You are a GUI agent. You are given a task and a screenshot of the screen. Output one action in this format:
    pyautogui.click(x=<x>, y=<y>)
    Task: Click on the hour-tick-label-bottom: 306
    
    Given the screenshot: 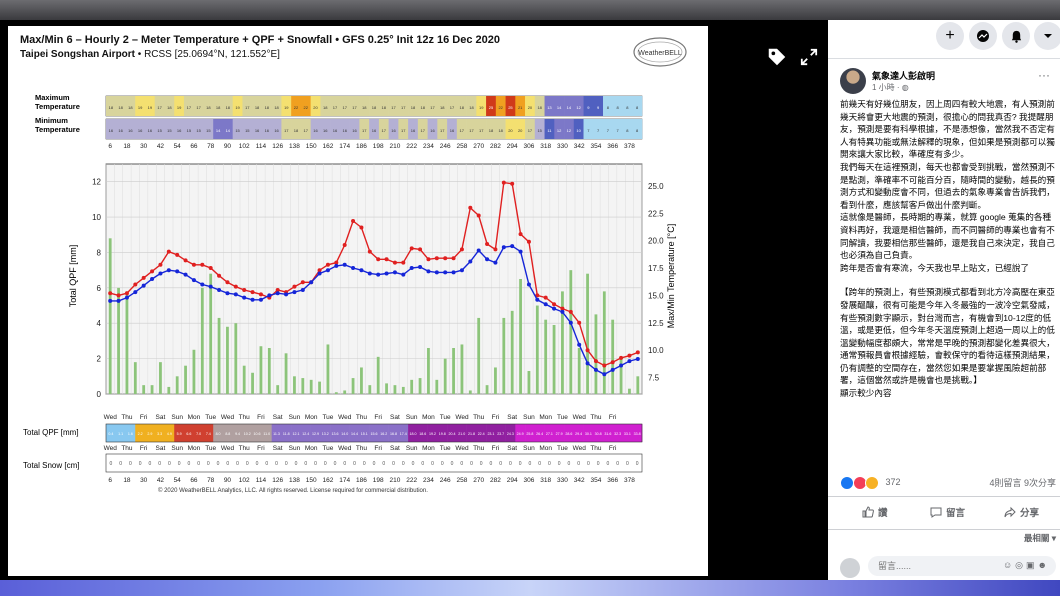 What is the action you would take?
    pyautogui.click(x=529, y=480)
    